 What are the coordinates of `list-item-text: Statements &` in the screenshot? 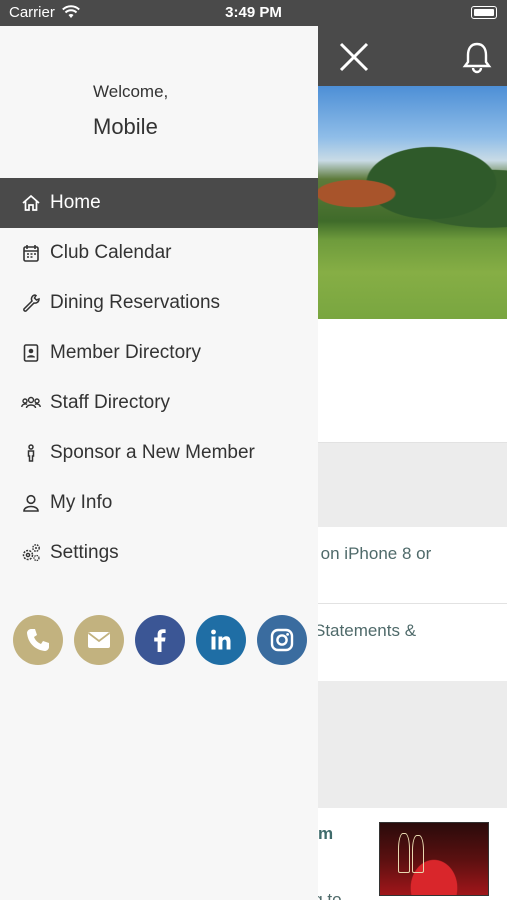 It's located at (365, 630).